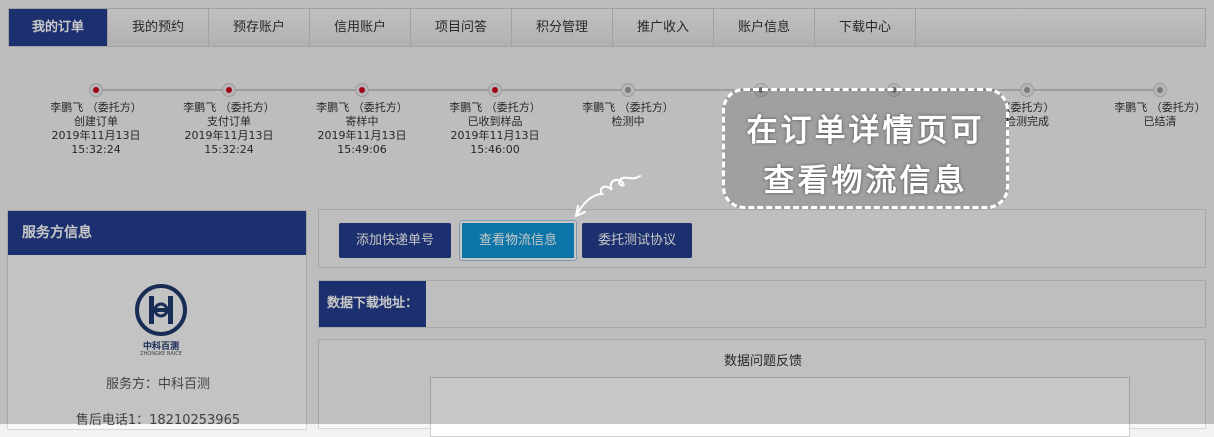  What do you see at coordinates (562, 27) in the screenshot?
I see `tab-points: 积分管理` at bounding box center [562, 27].